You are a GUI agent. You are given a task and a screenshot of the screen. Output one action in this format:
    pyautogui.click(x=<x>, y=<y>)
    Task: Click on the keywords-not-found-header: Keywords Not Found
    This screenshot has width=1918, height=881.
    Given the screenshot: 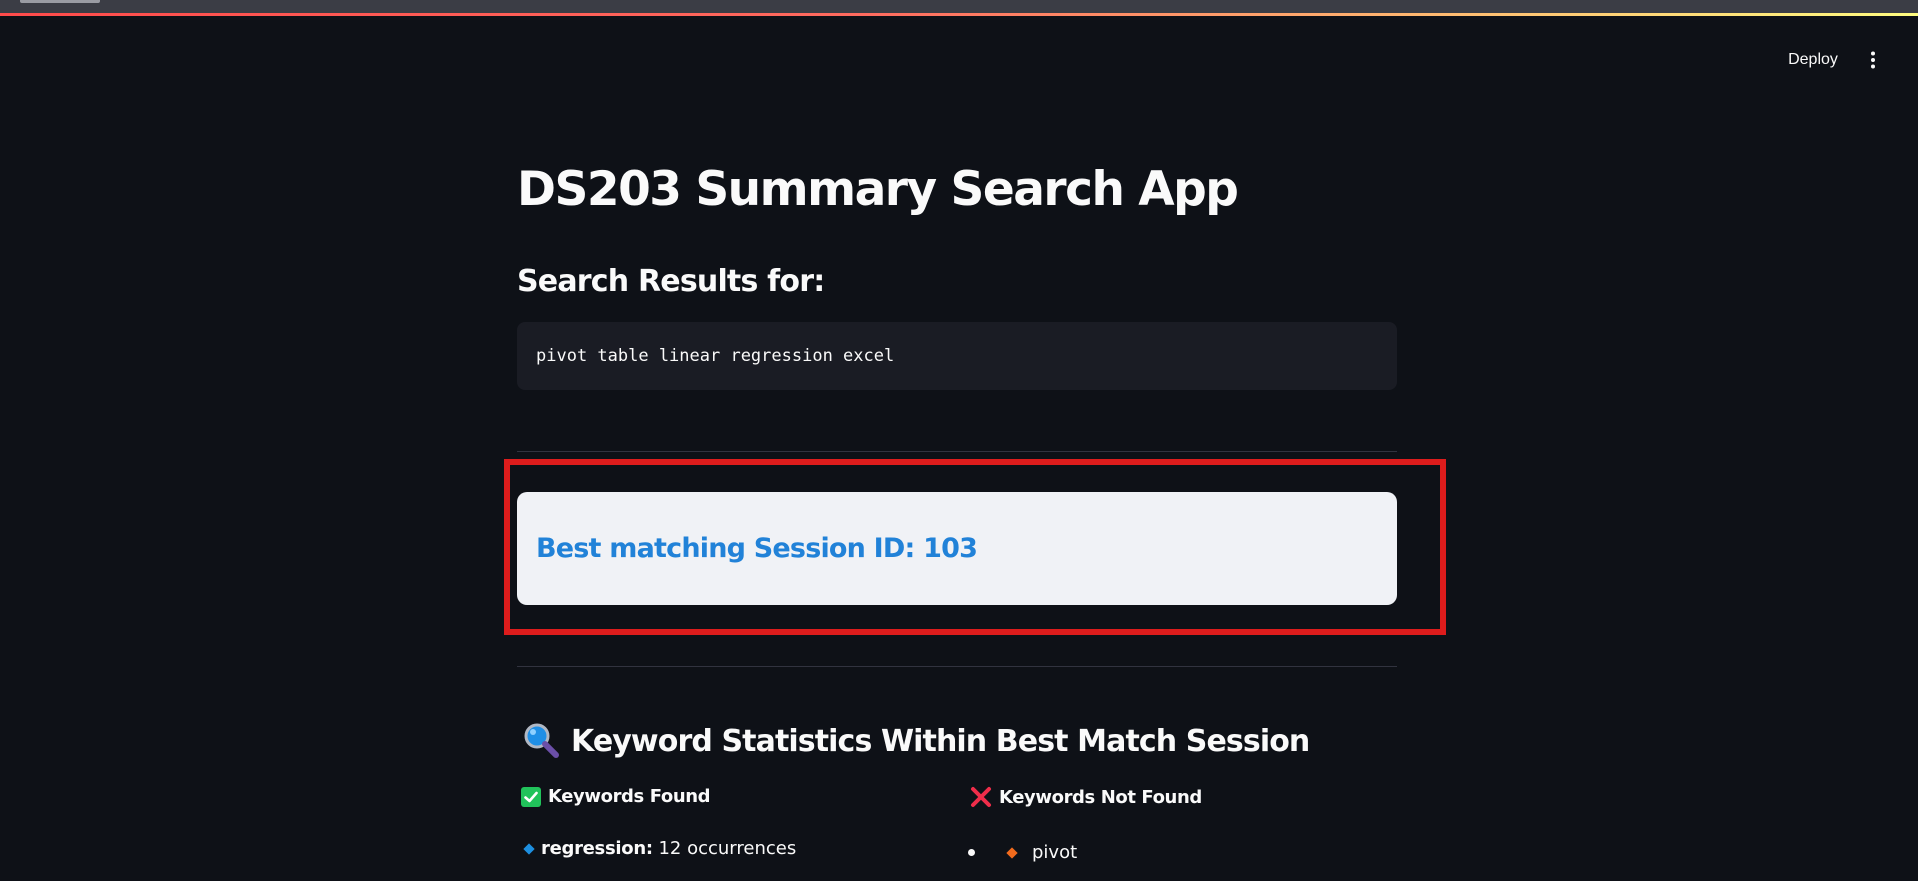 What is the action you would take?
    pyautogui.click(x=1086, y=797)
    